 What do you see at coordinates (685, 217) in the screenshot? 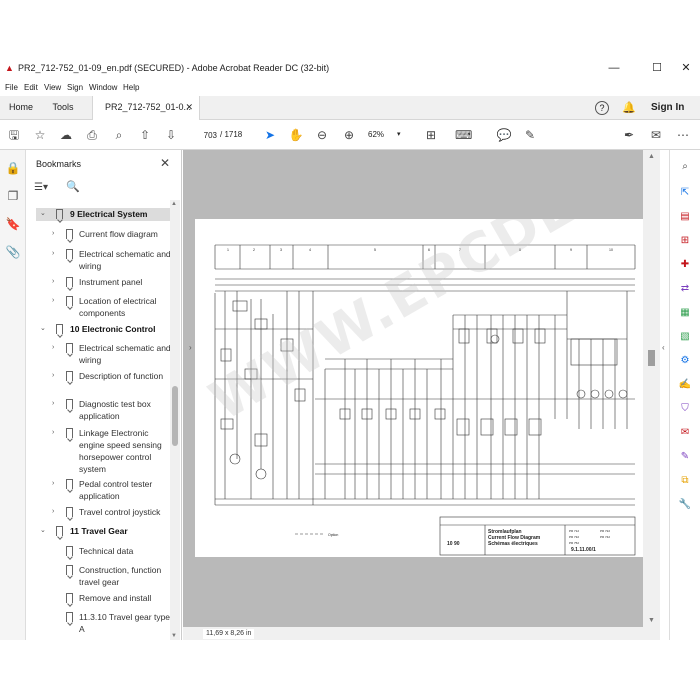
I see `create-pdf-icon: ▤` at bounding box center [685, 217].